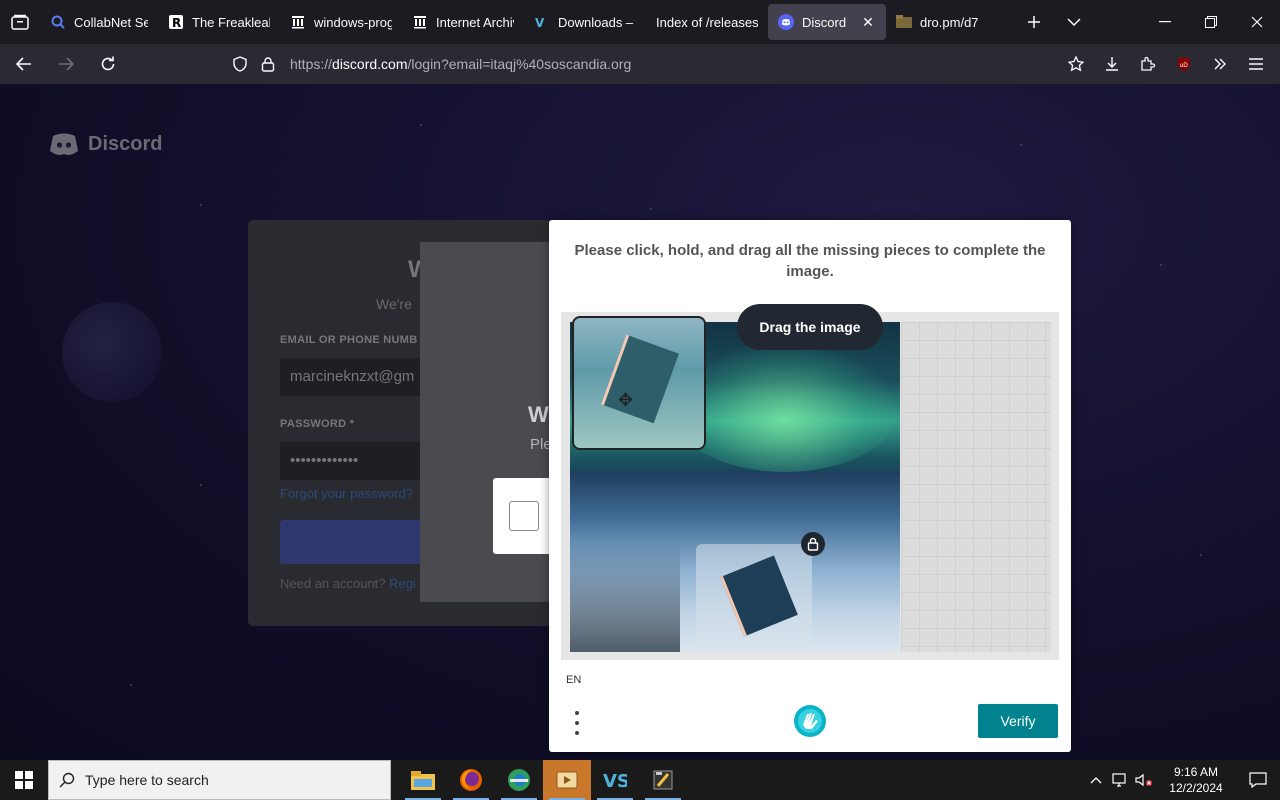  I want to click on move-cursor-icon: ✥, so click(626, 400).